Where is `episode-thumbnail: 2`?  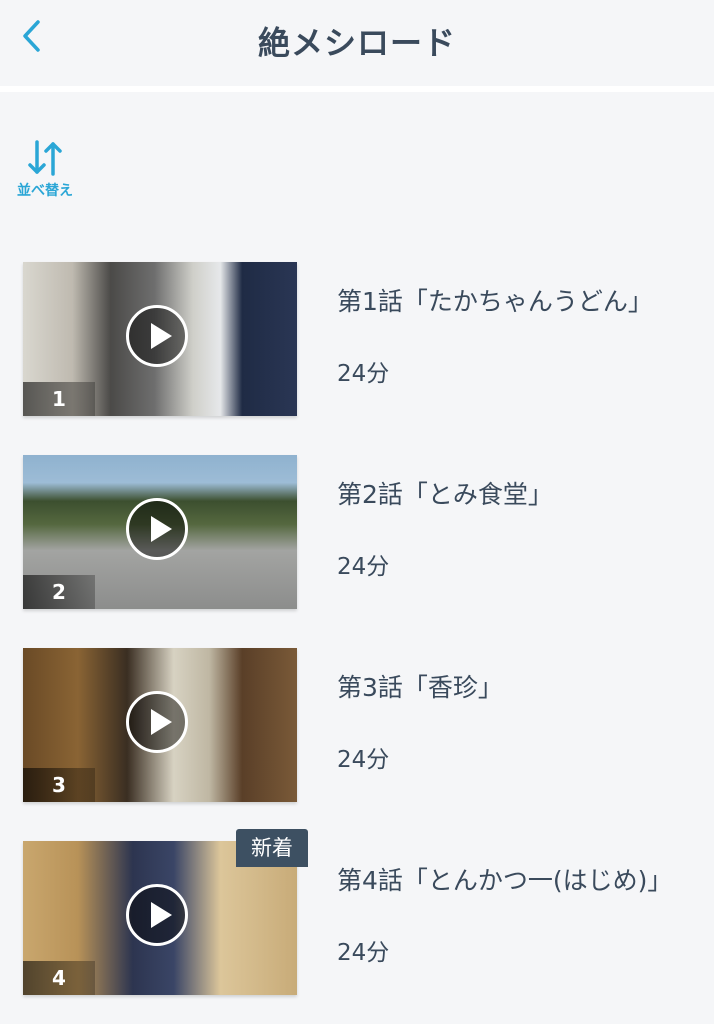
episode-thumbnail: 2 is located at coordinates (160, 532).